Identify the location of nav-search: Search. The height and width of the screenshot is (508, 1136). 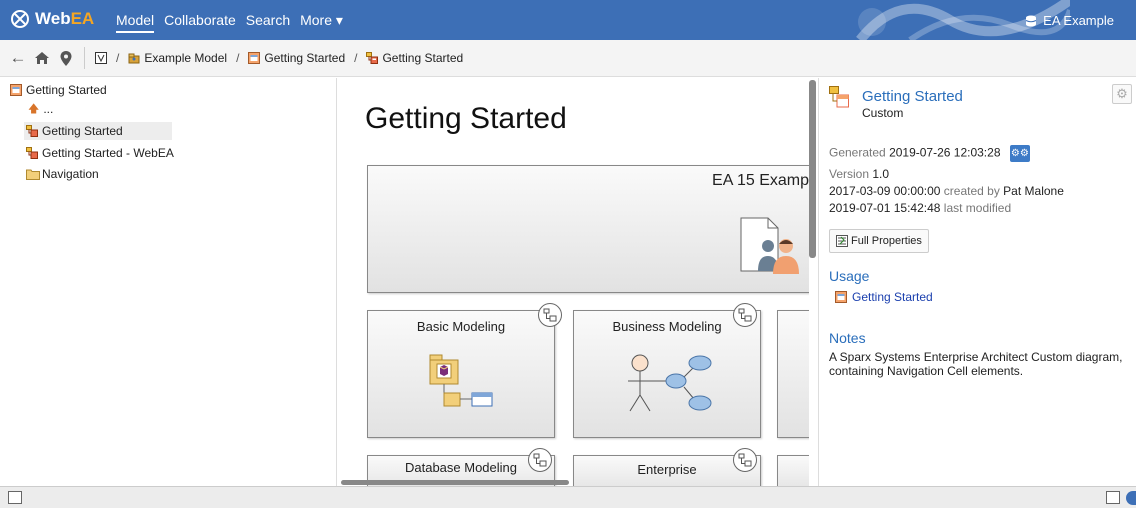
(268, 22).